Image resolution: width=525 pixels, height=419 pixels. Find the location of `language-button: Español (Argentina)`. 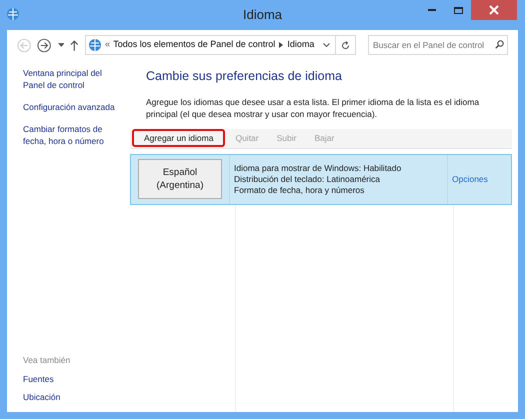

language-button: Español (Argentina) is located at coordinates (180, 179).